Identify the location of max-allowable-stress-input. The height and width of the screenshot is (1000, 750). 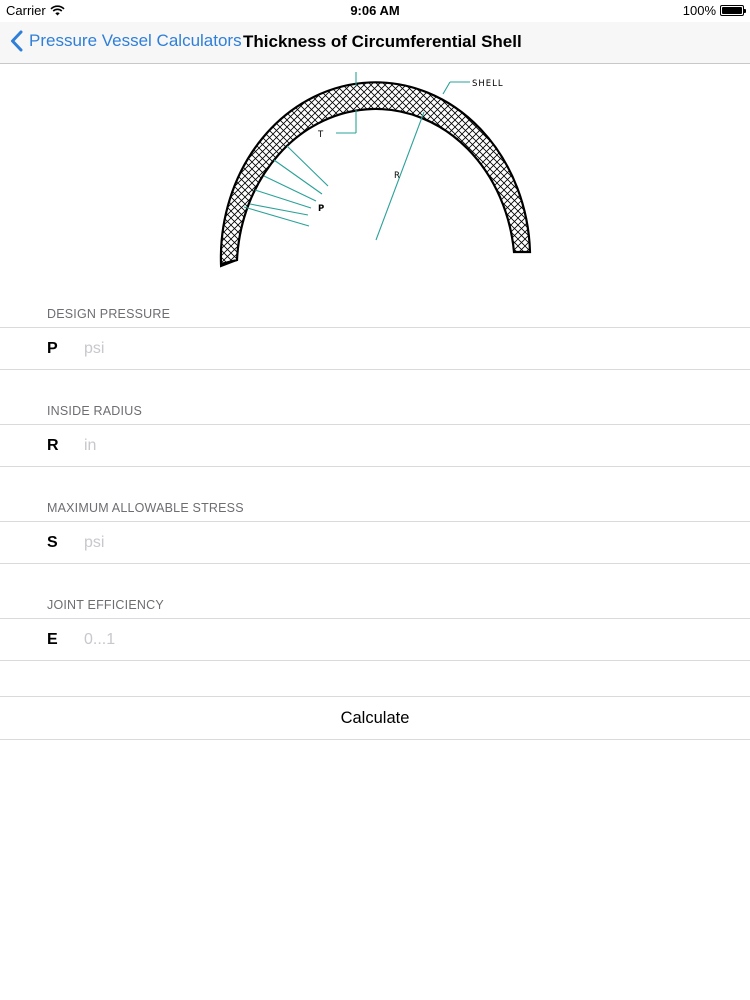
(384, 543).